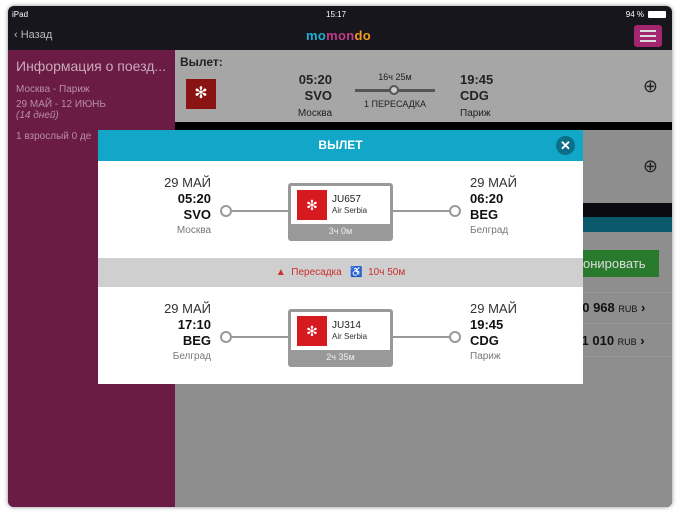 The height and width of the screenshot is (515, 680). I want to click on back-label: Назад, so click(36, 35).